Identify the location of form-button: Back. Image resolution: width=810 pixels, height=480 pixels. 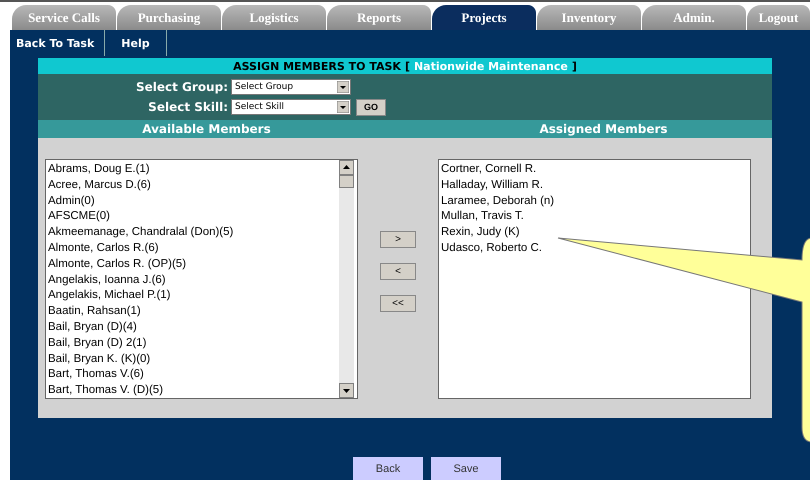
(388, 468).